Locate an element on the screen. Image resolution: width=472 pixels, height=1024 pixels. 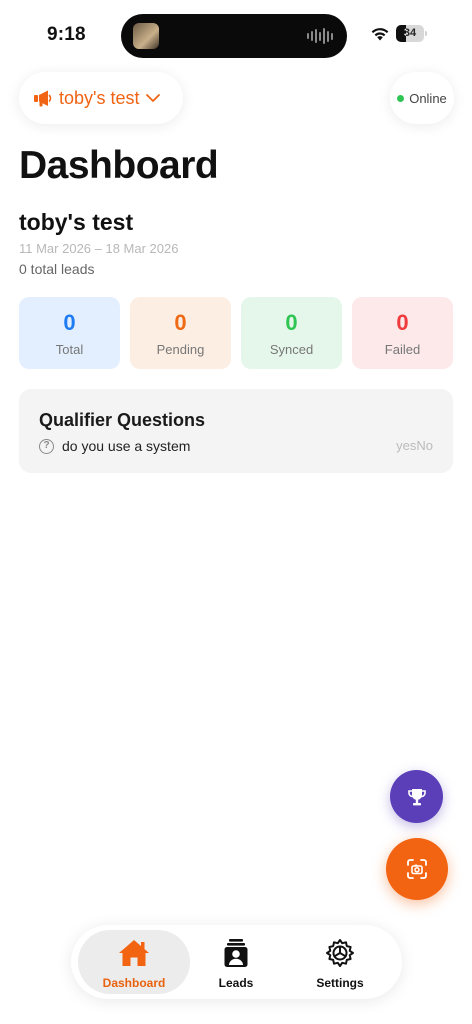
battery-level: 34 is located at coordinates (410, 33).